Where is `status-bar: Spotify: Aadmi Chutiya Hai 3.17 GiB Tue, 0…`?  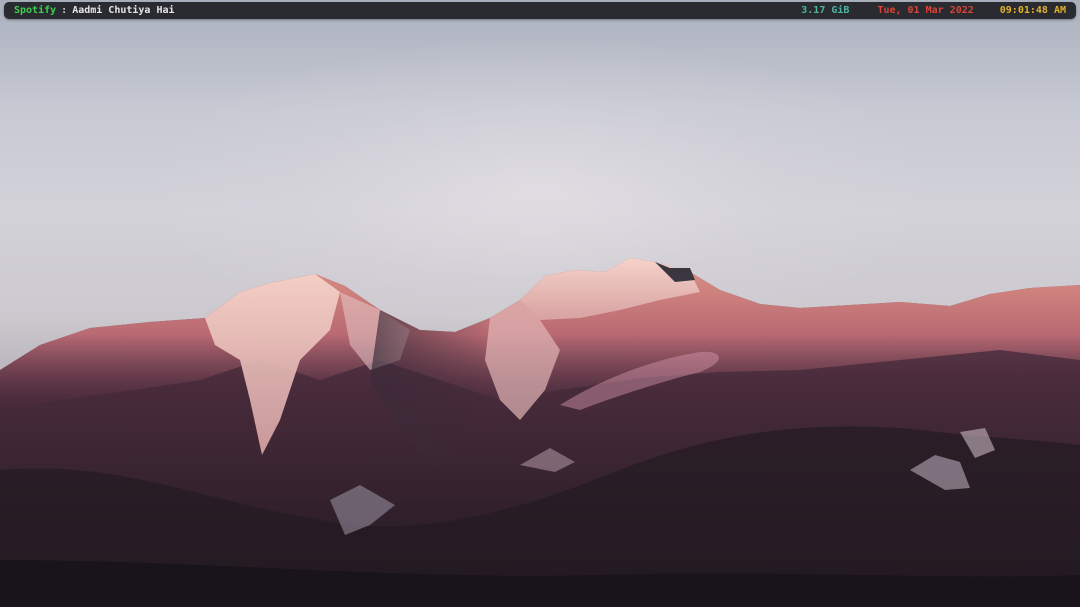 status-bar: Spotify: Aadmi Chutiya Hai 3.17 GiB Tue, 0… is located at coordinates (540, 10).